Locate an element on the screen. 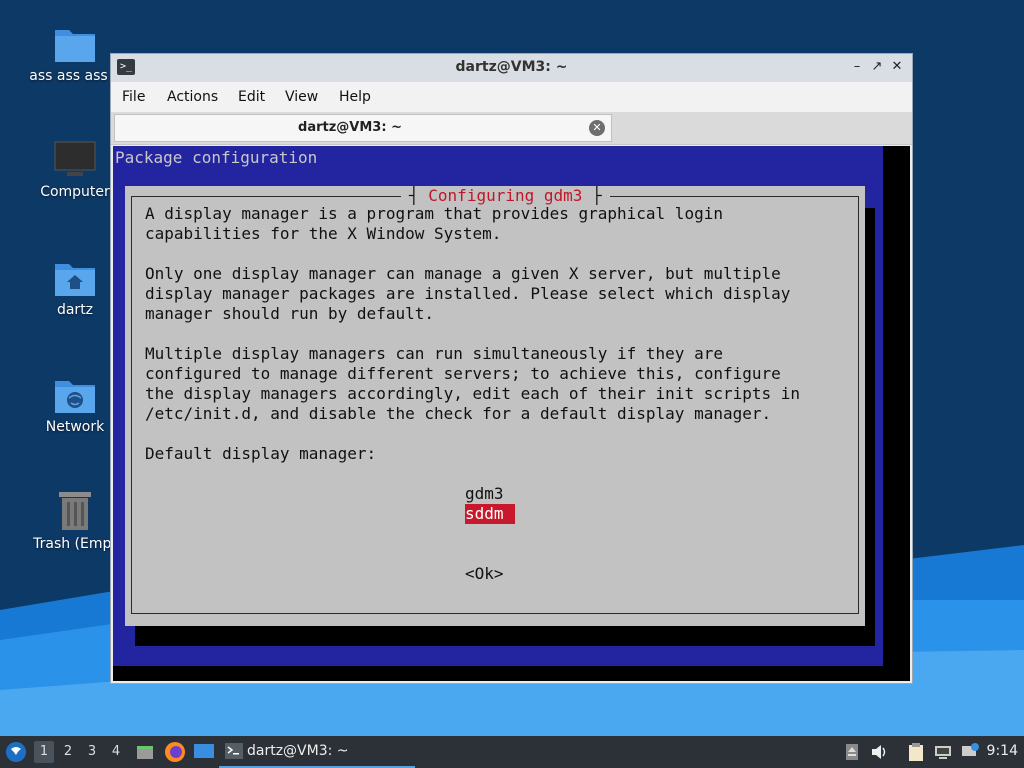 This screenshot has width=1024, height=768. home-folder-icon is located at coordinates (75, 280).